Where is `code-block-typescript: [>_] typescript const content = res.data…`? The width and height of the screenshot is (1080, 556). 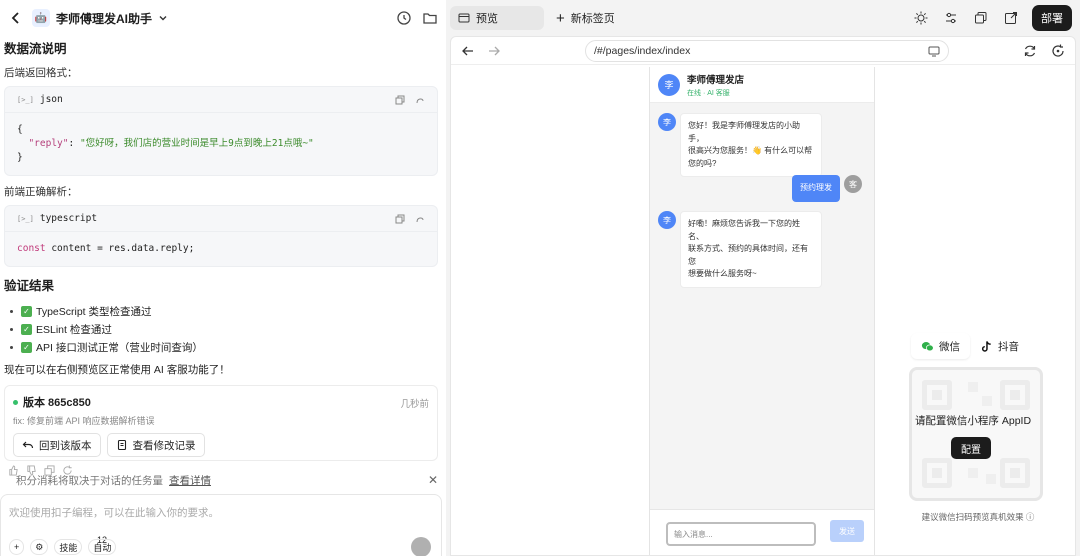 code-block-typescript: [>_] typescript const content = res.data… is located at coordinates (221, 236).